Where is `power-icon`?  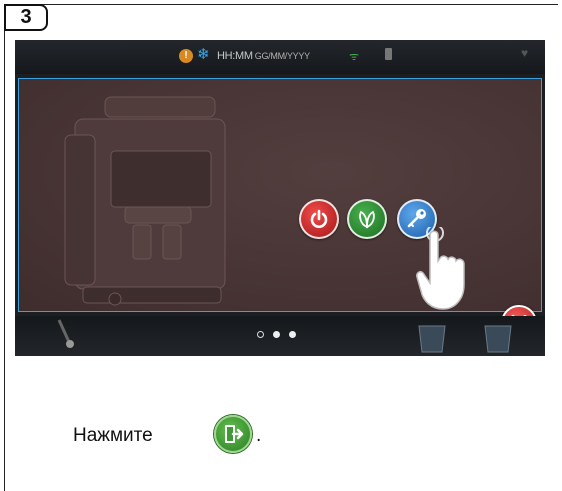 power-icon is located at coordinates (319, 218).